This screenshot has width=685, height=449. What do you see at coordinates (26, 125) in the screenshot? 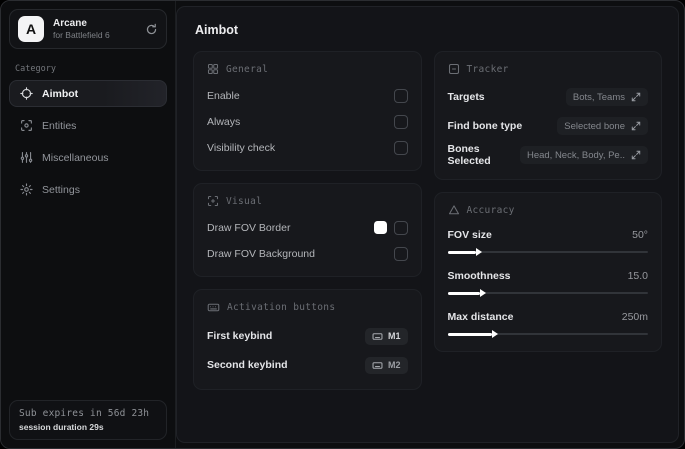
I see `entities-icon` at bounding box center [26, 125].